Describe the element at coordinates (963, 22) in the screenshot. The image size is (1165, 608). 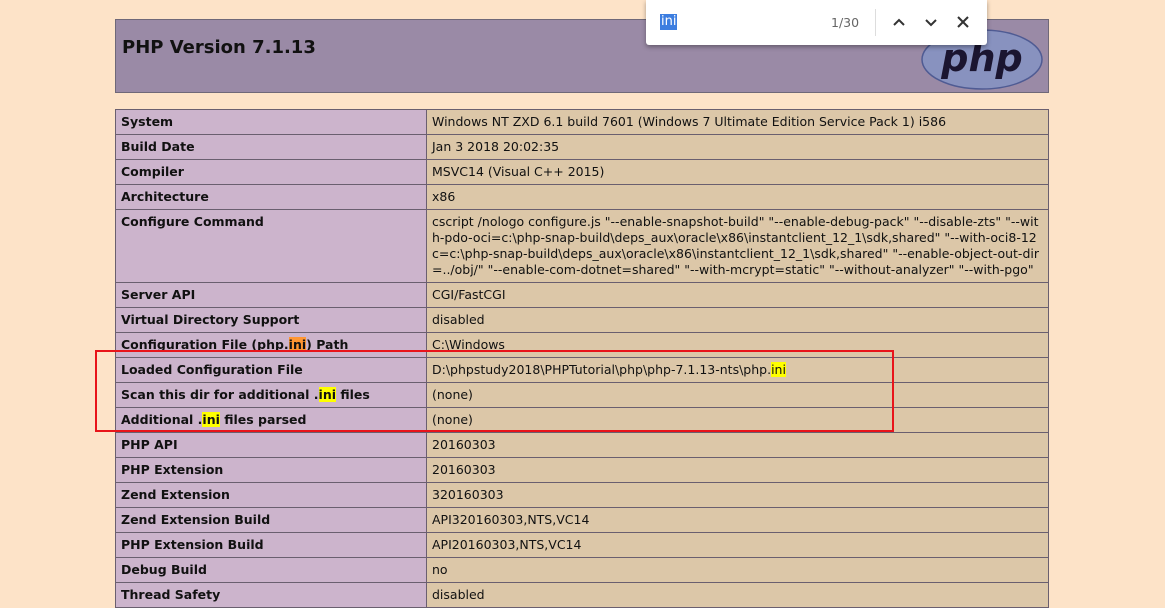
I see `close-icon` at that location.